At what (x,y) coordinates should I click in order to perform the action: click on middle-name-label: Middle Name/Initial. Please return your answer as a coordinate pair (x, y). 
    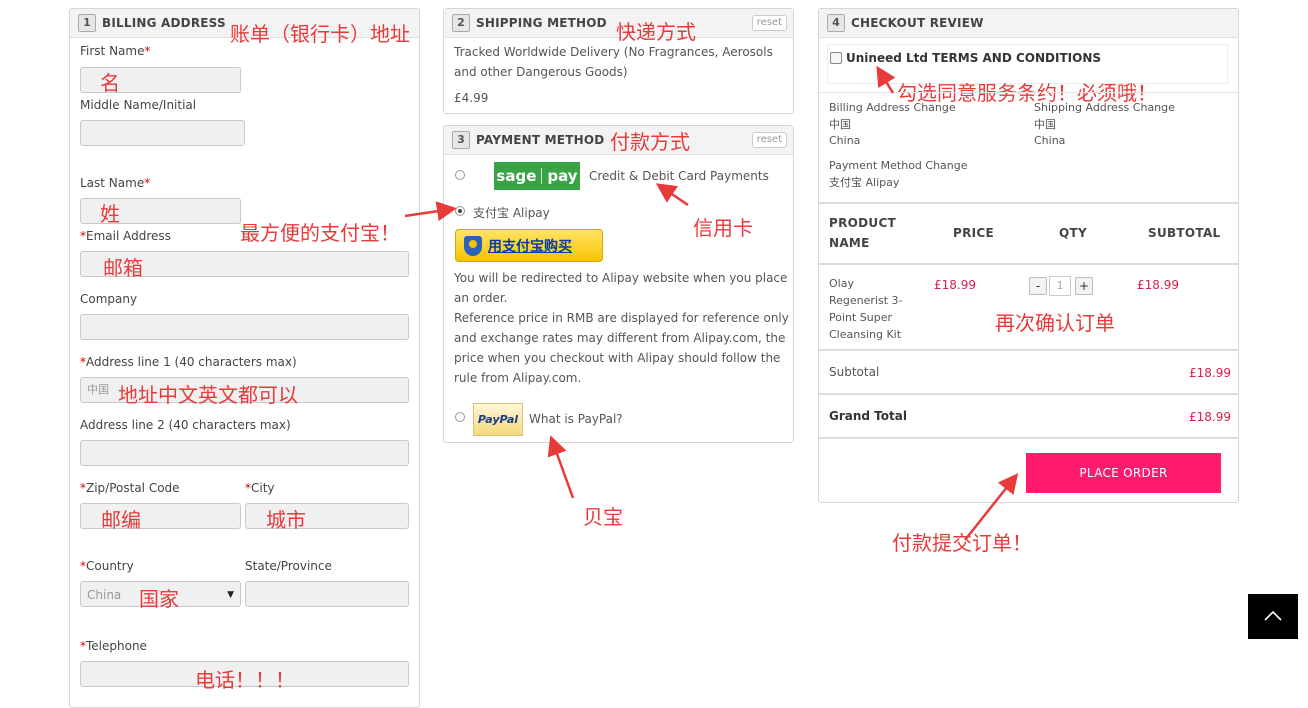
    Looking at the image, I should click on (138, 105).